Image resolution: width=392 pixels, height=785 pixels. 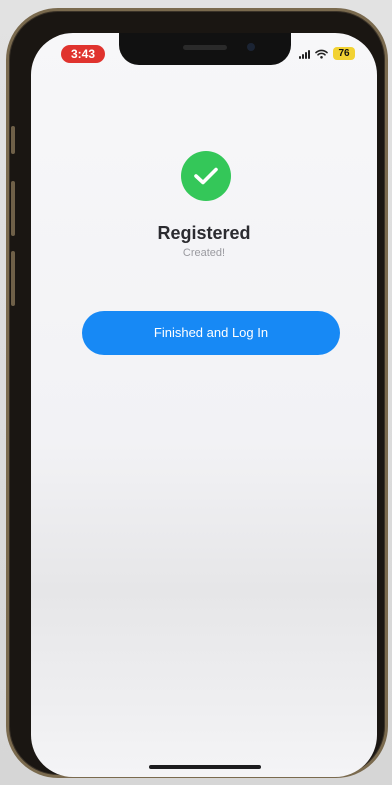 What do you see at coordinates (344, 53) in the screenshot?
I see `battery-icon: 76` at bounding box center [344, 53].